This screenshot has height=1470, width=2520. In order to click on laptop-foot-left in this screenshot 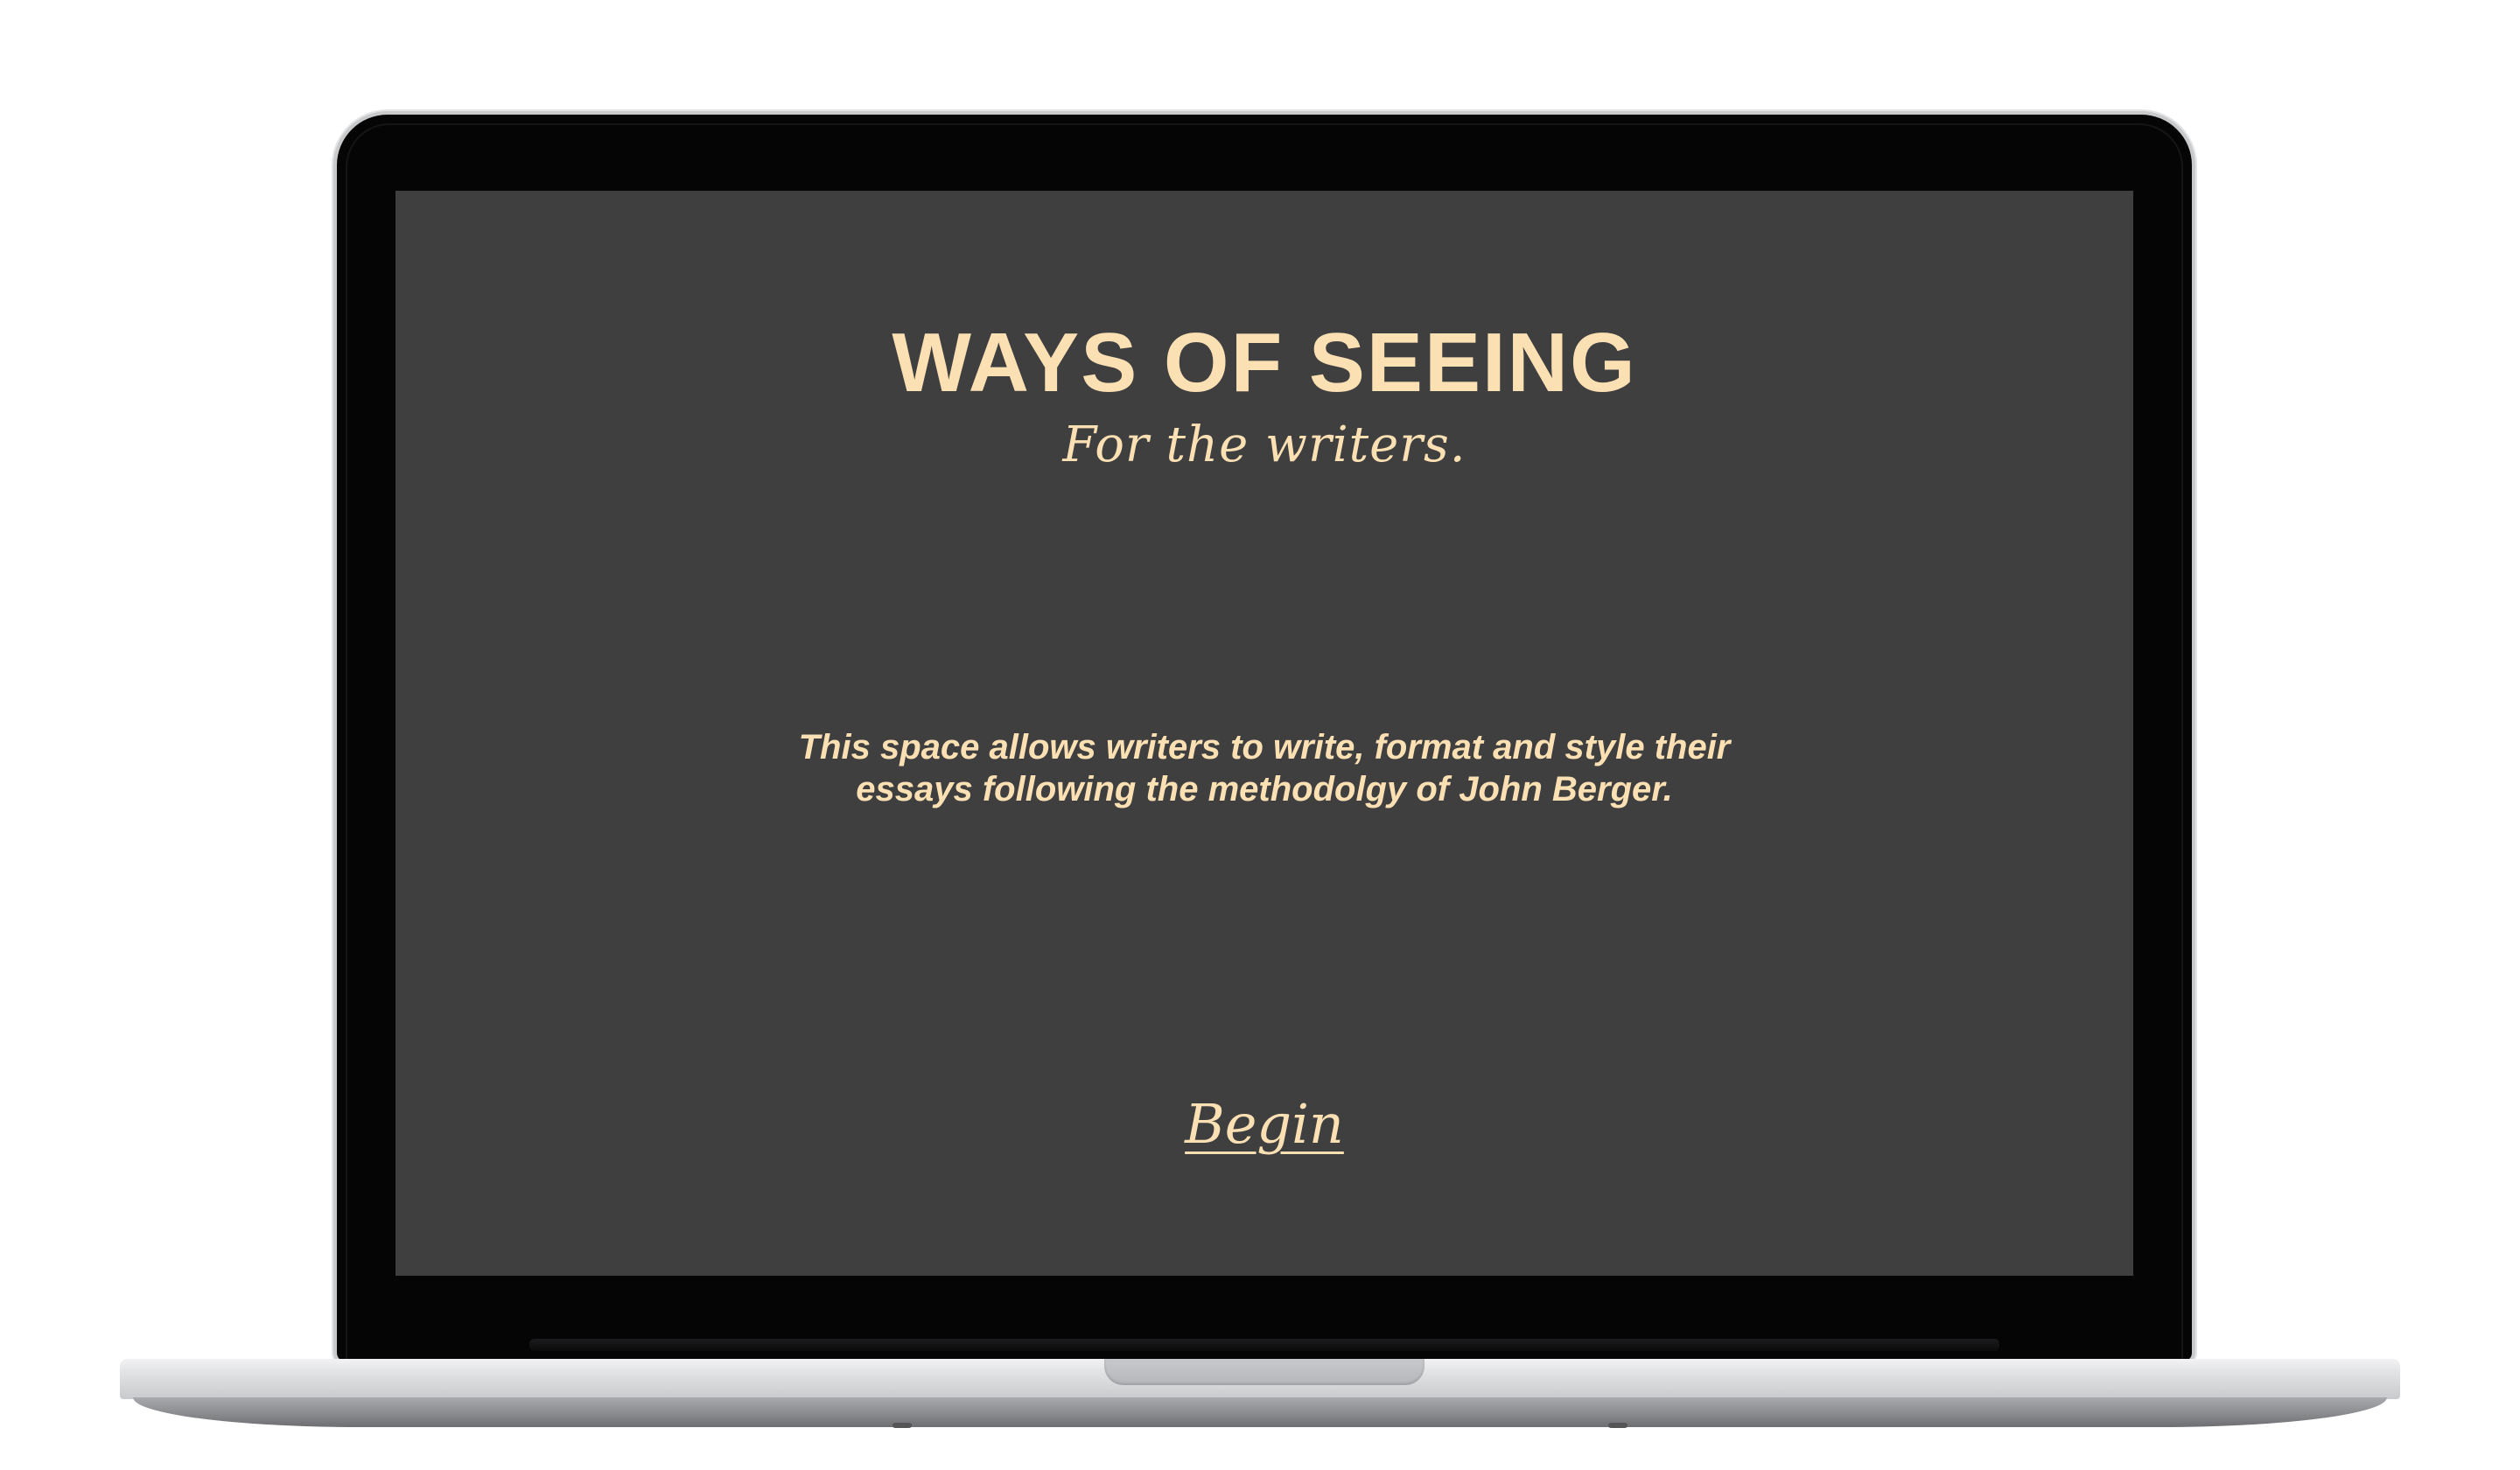, I will do `click(902, 1425)`.